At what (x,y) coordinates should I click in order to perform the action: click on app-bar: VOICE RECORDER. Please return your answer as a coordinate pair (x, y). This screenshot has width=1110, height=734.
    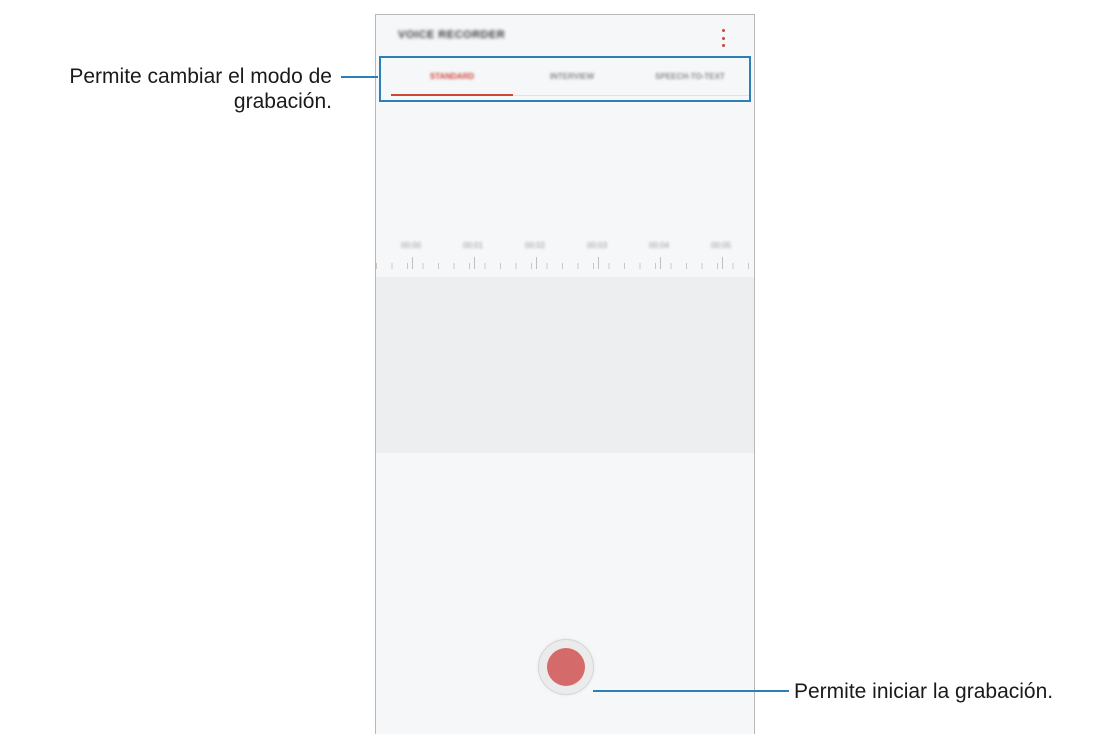
    Looking at the image, I should click on (565, 38).